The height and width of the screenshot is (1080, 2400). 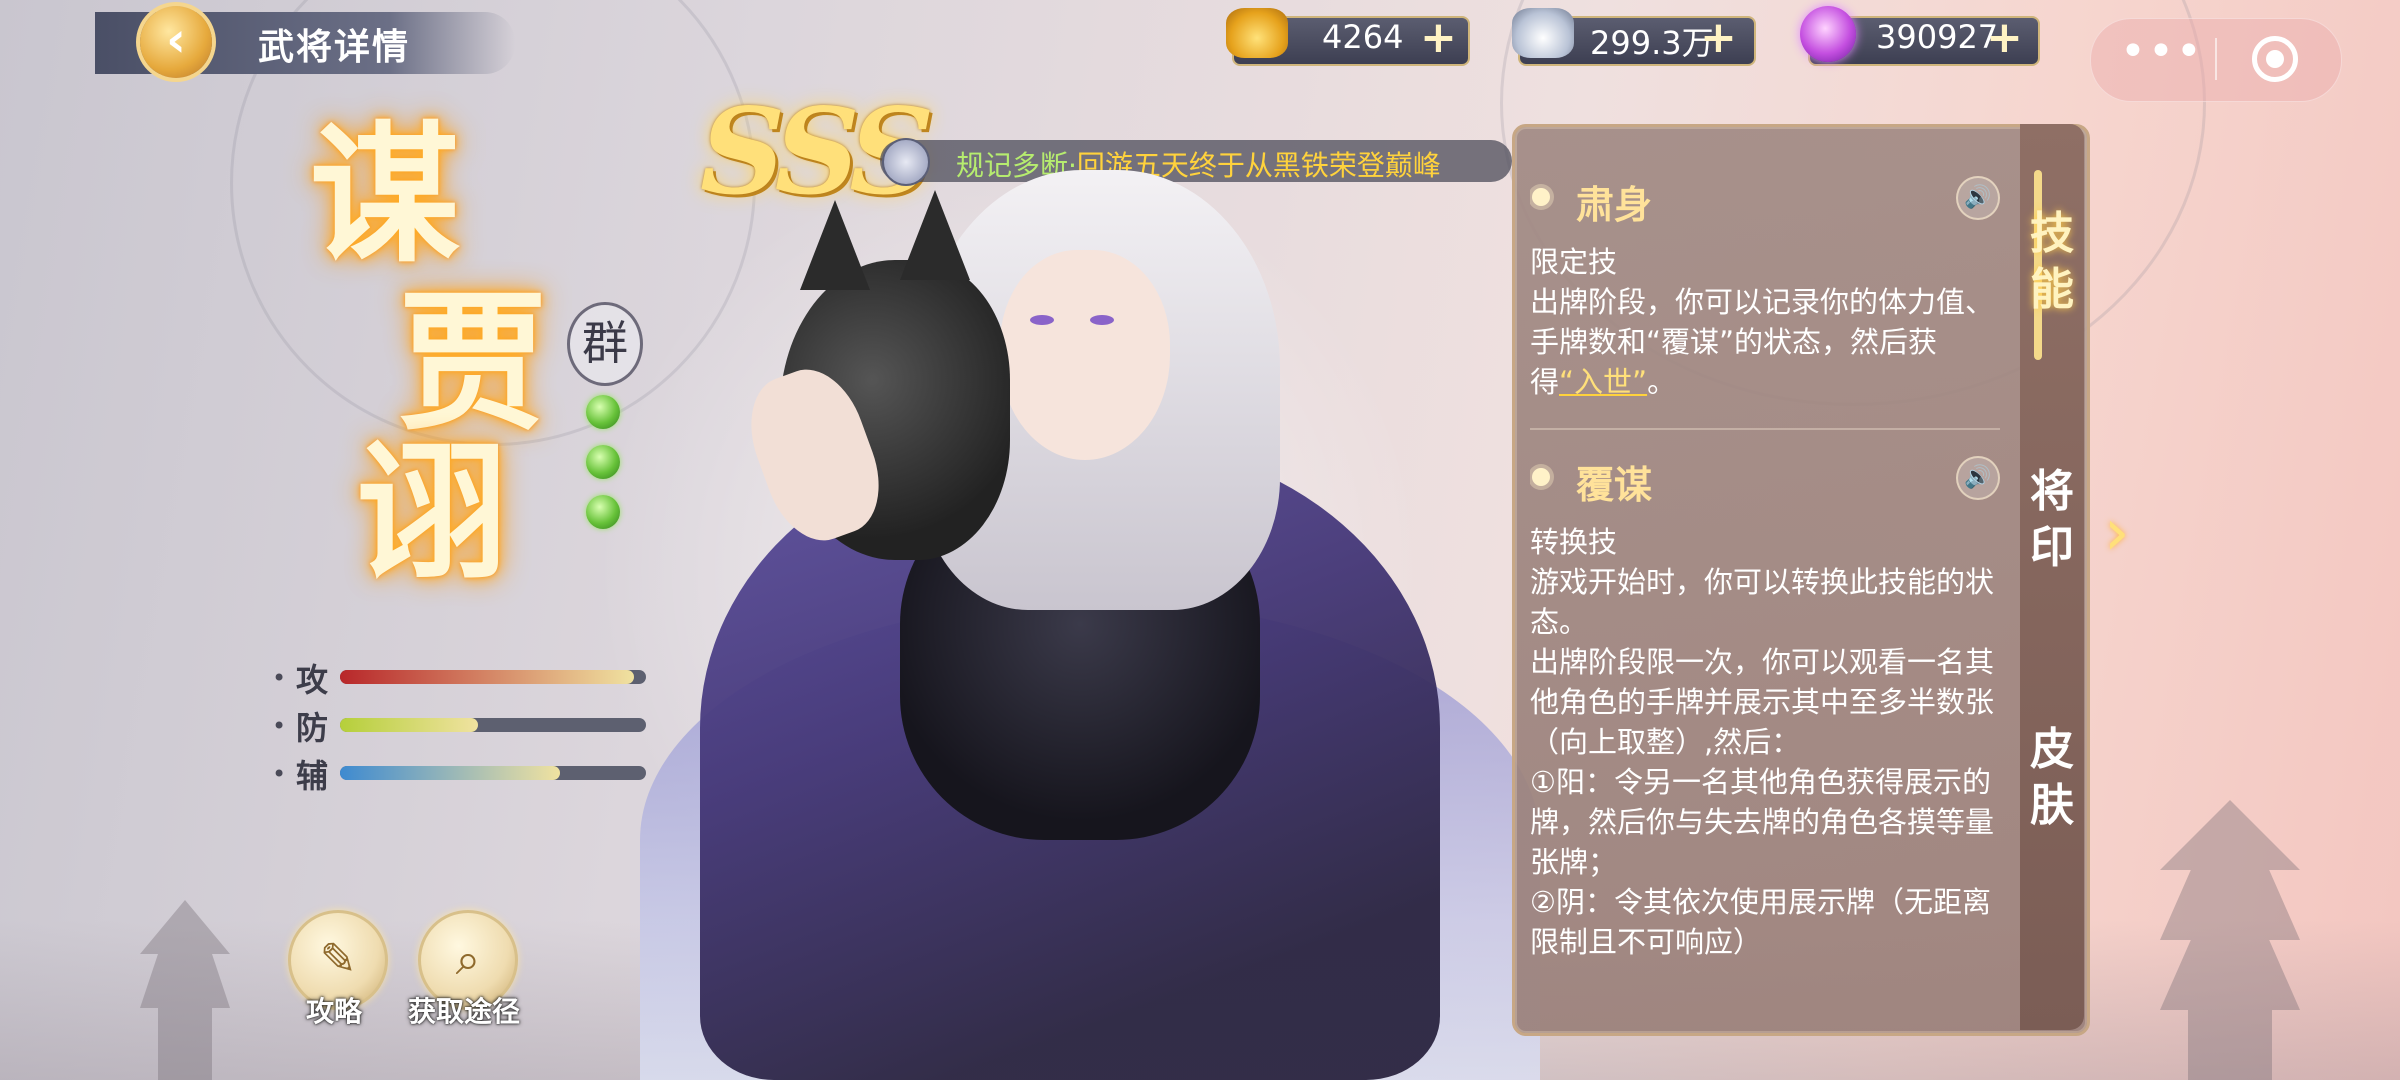 I want to click on skill-header: 肃身 🔊, so click(x=1765, y=200).